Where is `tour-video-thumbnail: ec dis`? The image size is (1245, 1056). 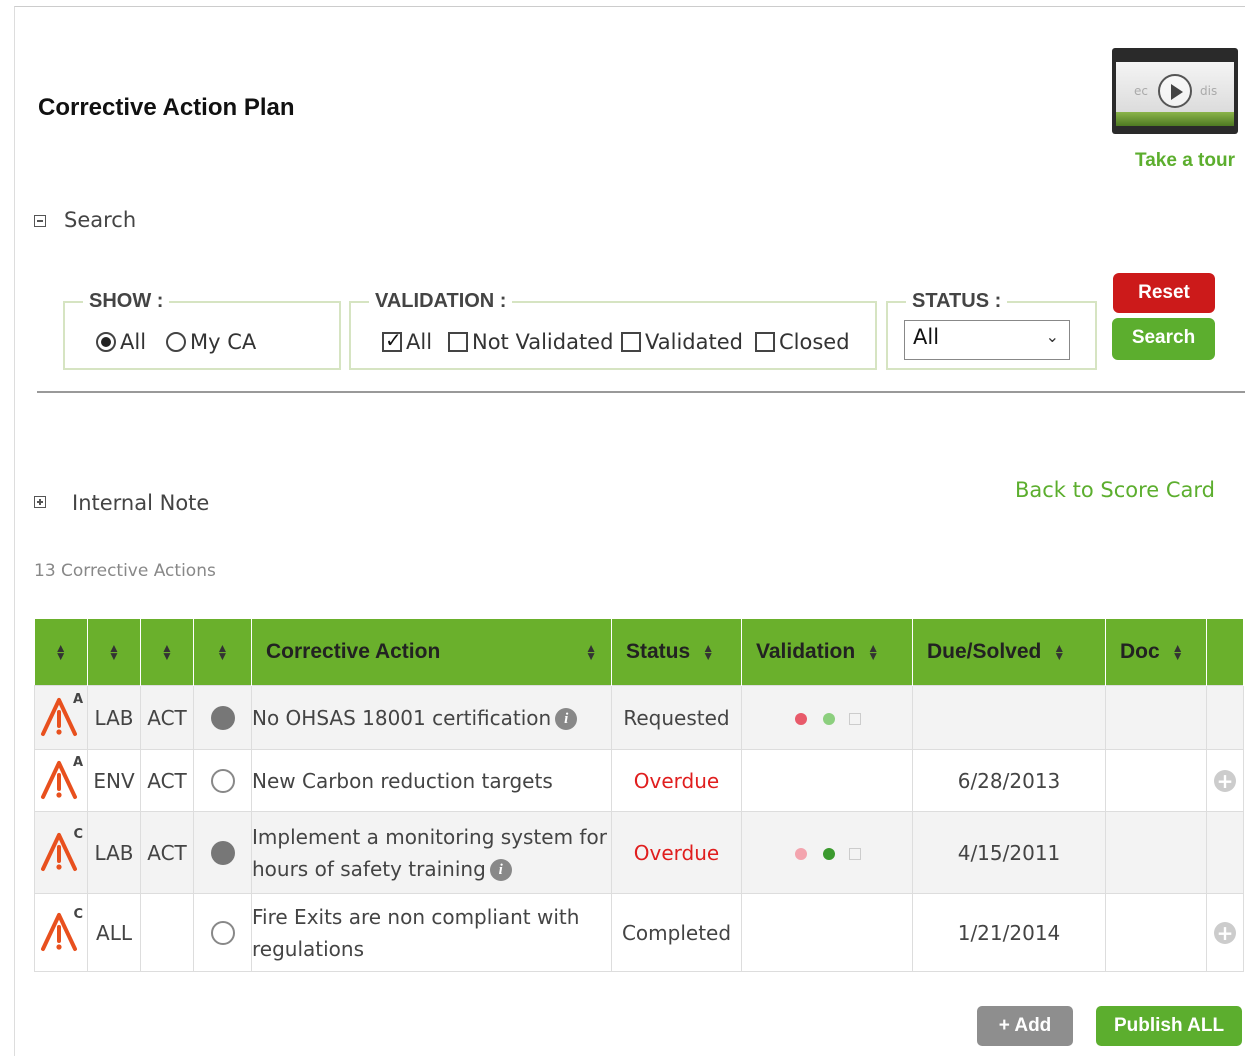
tour-video-thumbnail: ec dis is located at coordinates (1175, 91).